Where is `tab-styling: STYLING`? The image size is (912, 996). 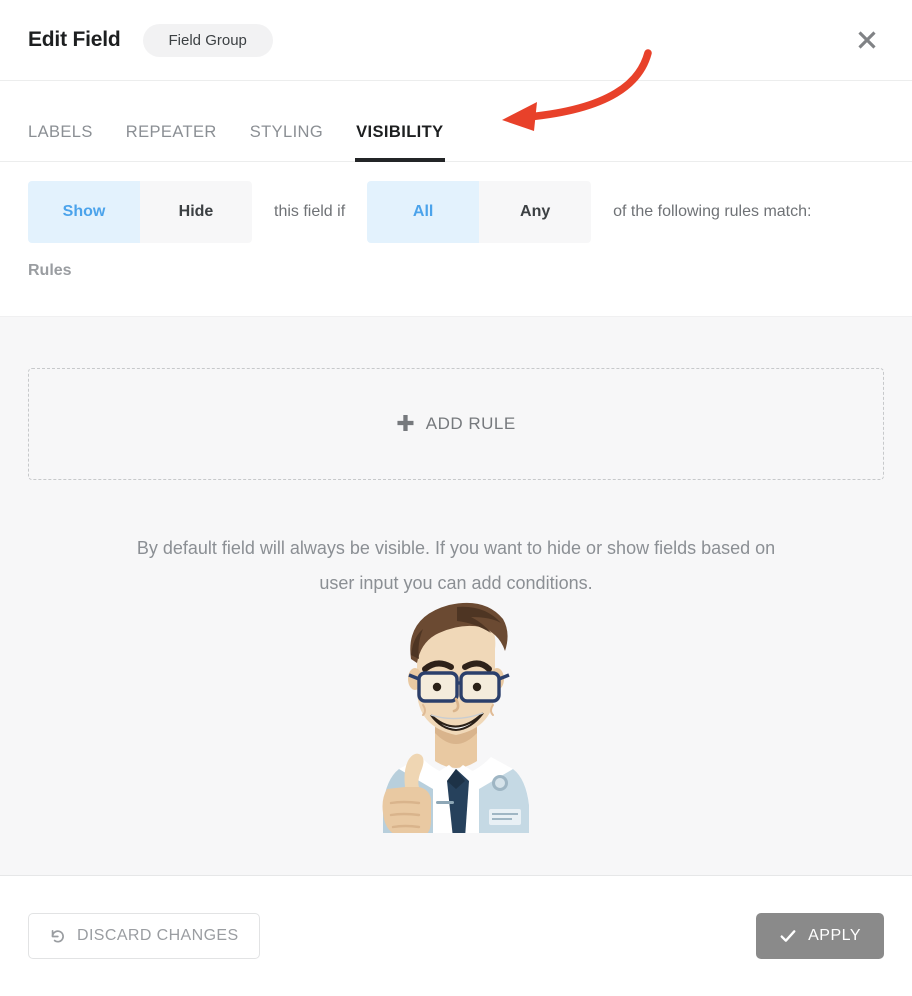
tab-styling: STYLING is located at coordinates (286, 142).